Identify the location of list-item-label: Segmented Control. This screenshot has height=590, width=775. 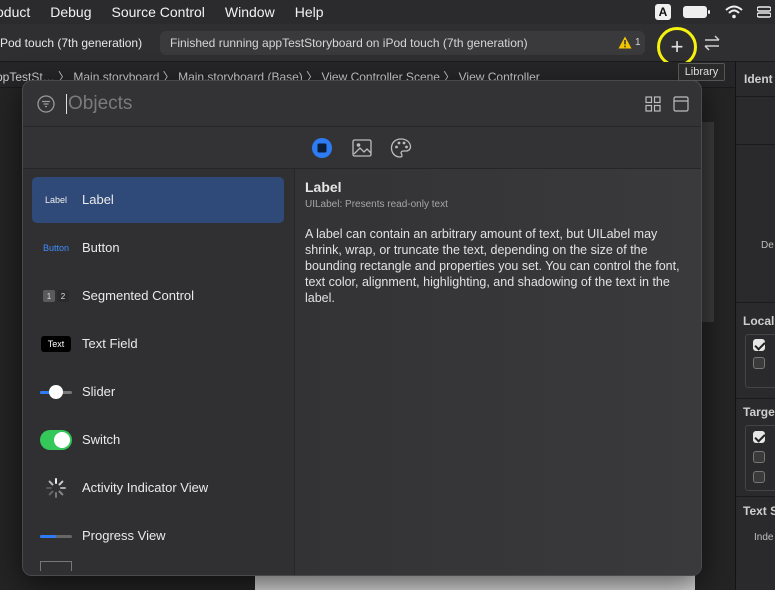
(138, 295).